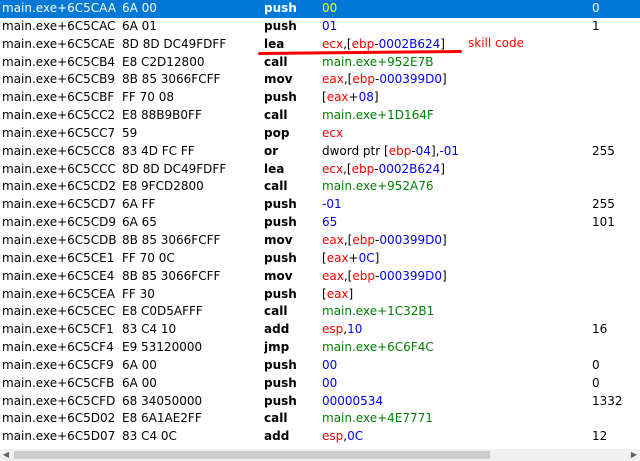  I want to click on horizontal-scrollbar: ◀ ▶, so click(320, 455).